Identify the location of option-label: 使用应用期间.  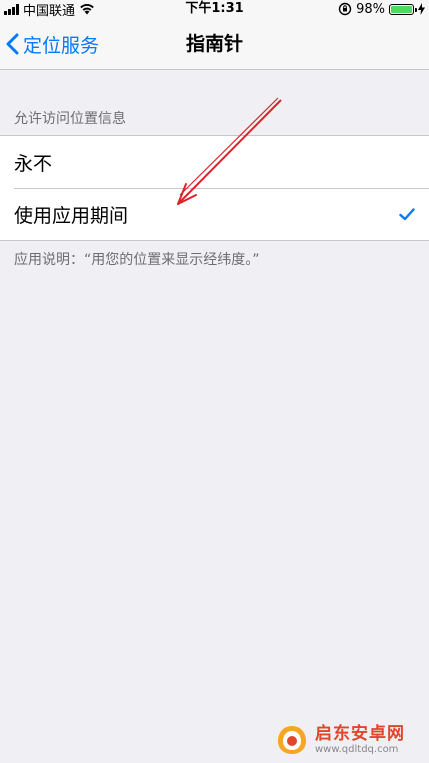
(71, 215).